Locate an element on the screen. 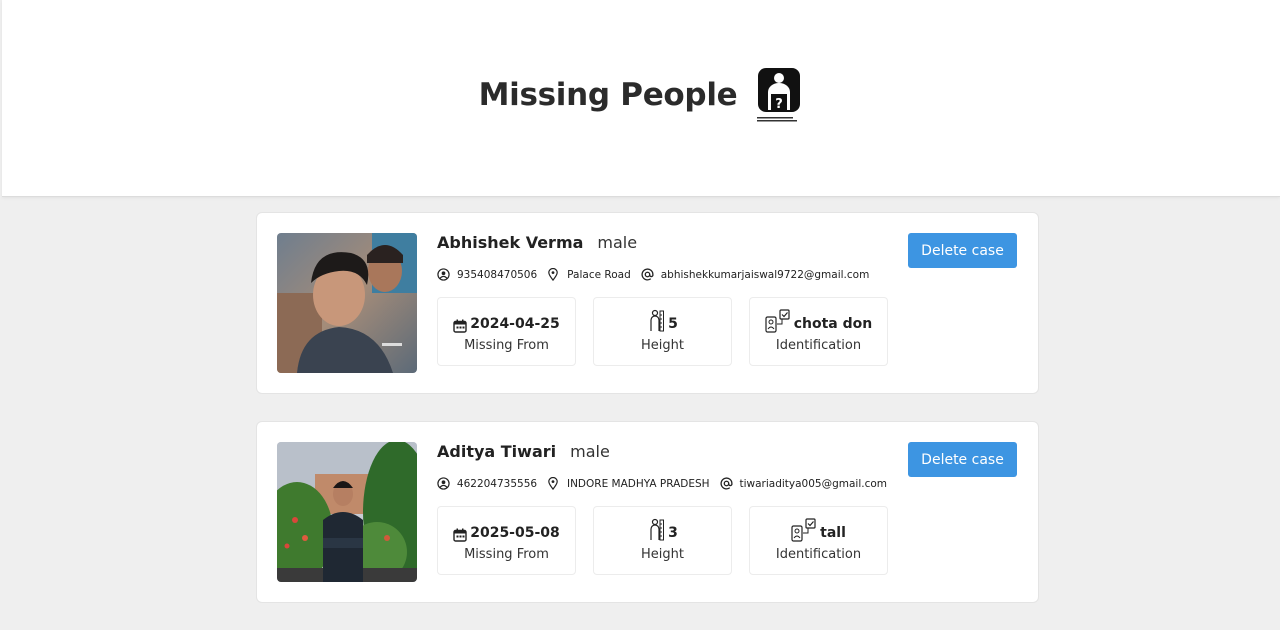  height-stat: 3 Height is located at coordinates (662, 540).